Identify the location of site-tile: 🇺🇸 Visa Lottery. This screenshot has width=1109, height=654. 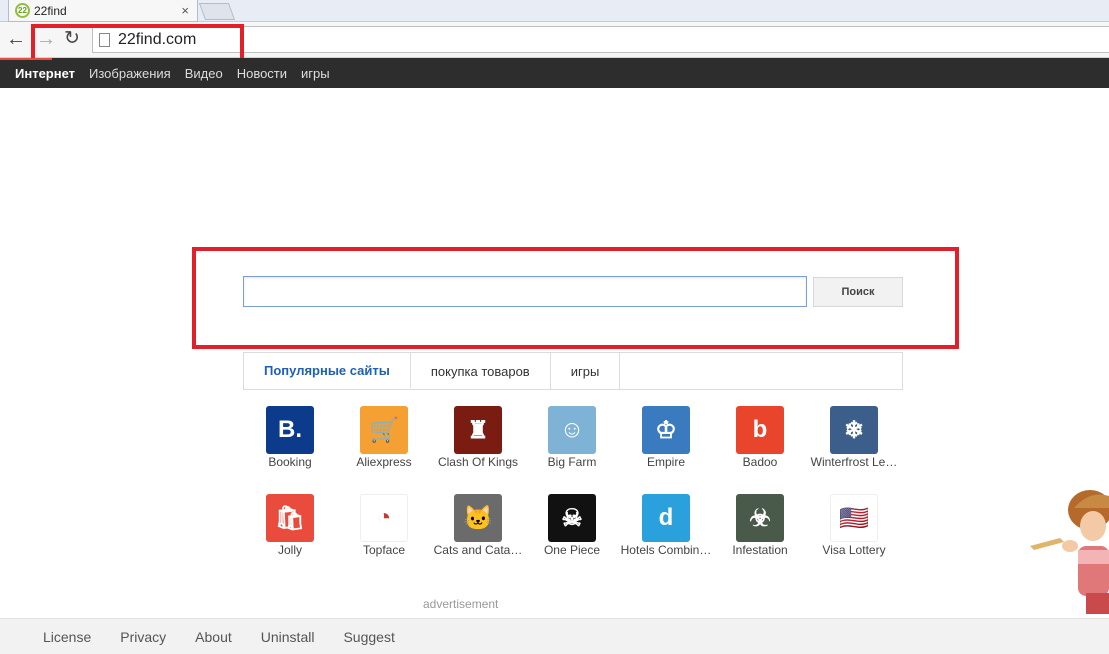
(854, 525).